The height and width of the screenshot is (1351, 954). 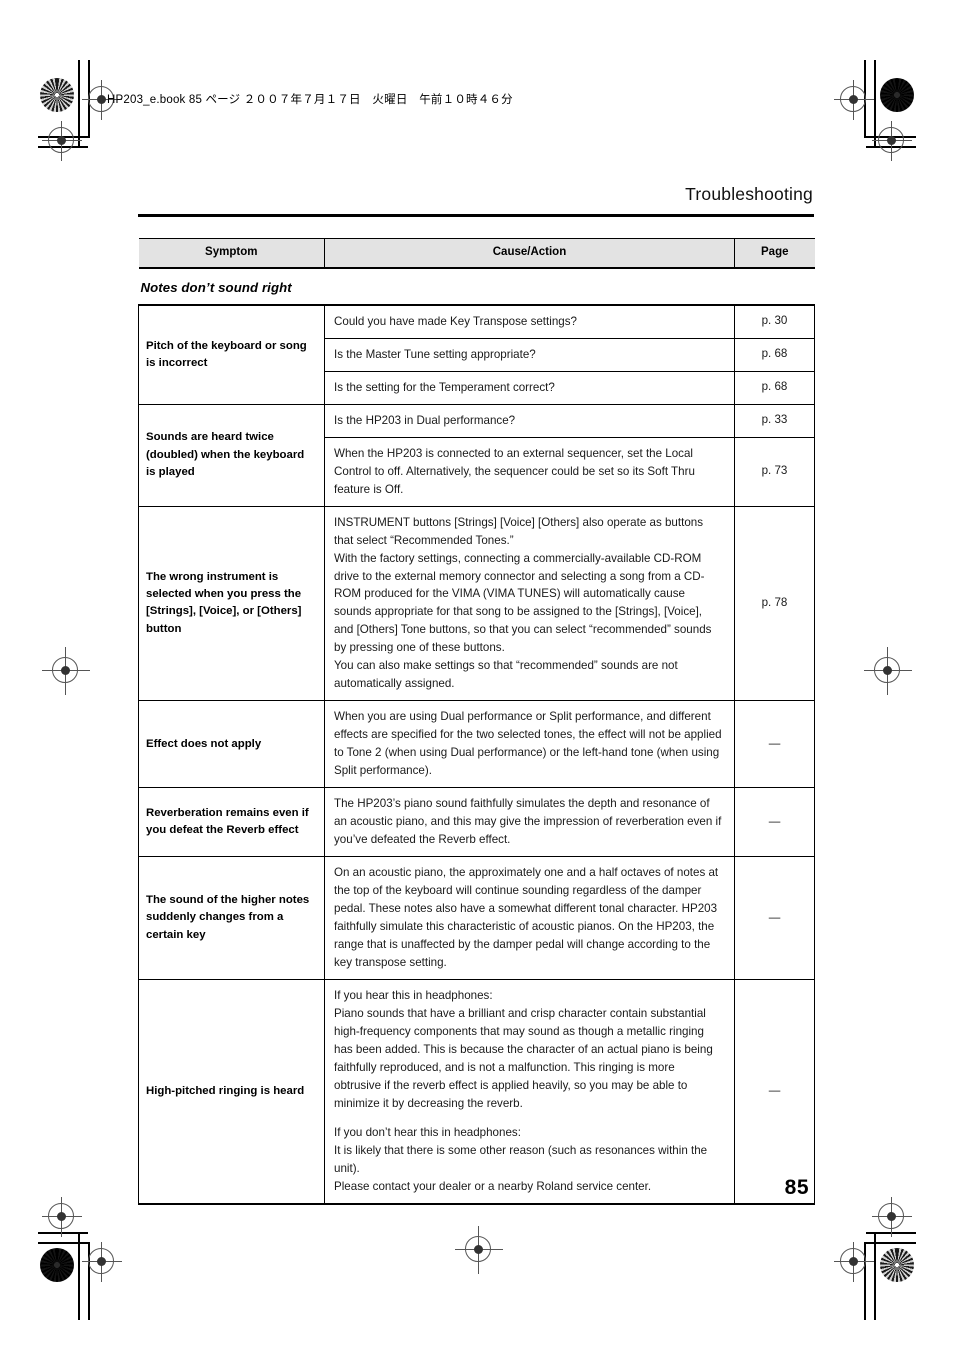 I want to click on cell-cause-action: Is the HP203 in Dual performance?, so click(x=529, y=420).